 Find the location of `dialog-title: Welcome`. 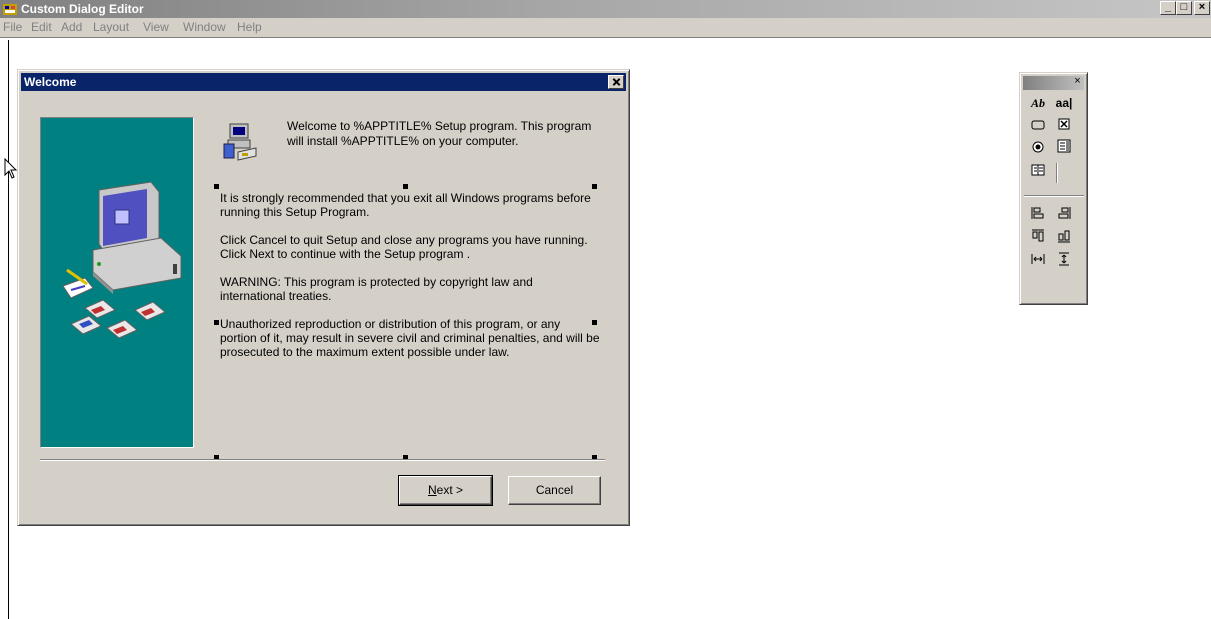

dialog-title: Welcome is located at coordinates (50, 82).